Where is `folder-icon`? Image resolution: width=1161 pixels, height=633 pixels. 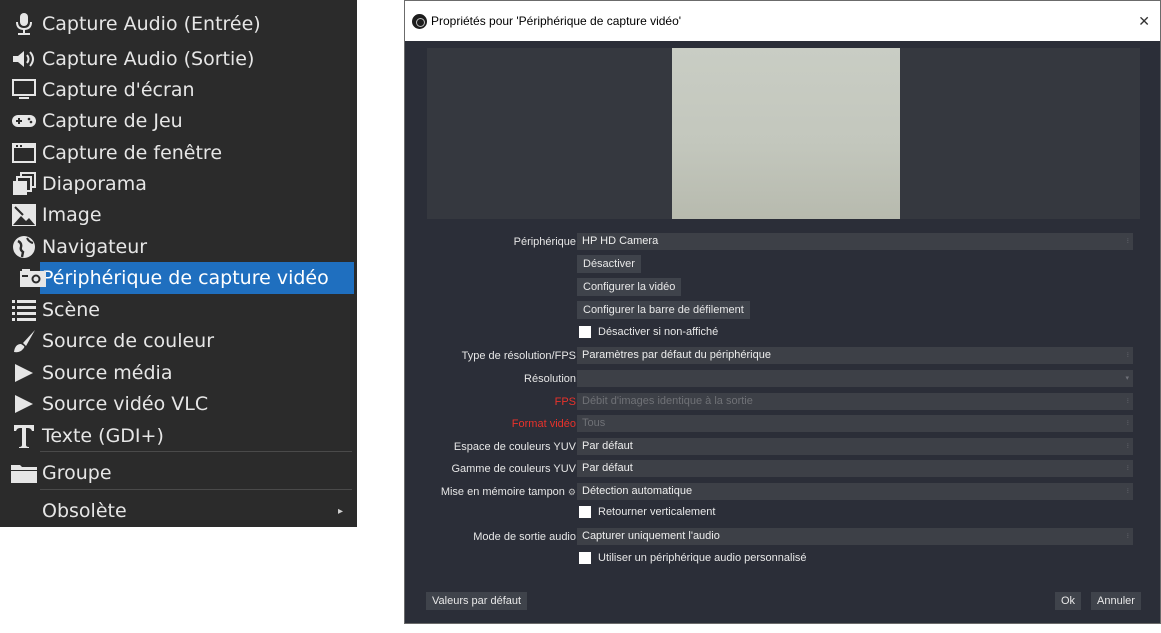
folder-icon is located at coordinates (24, 473).